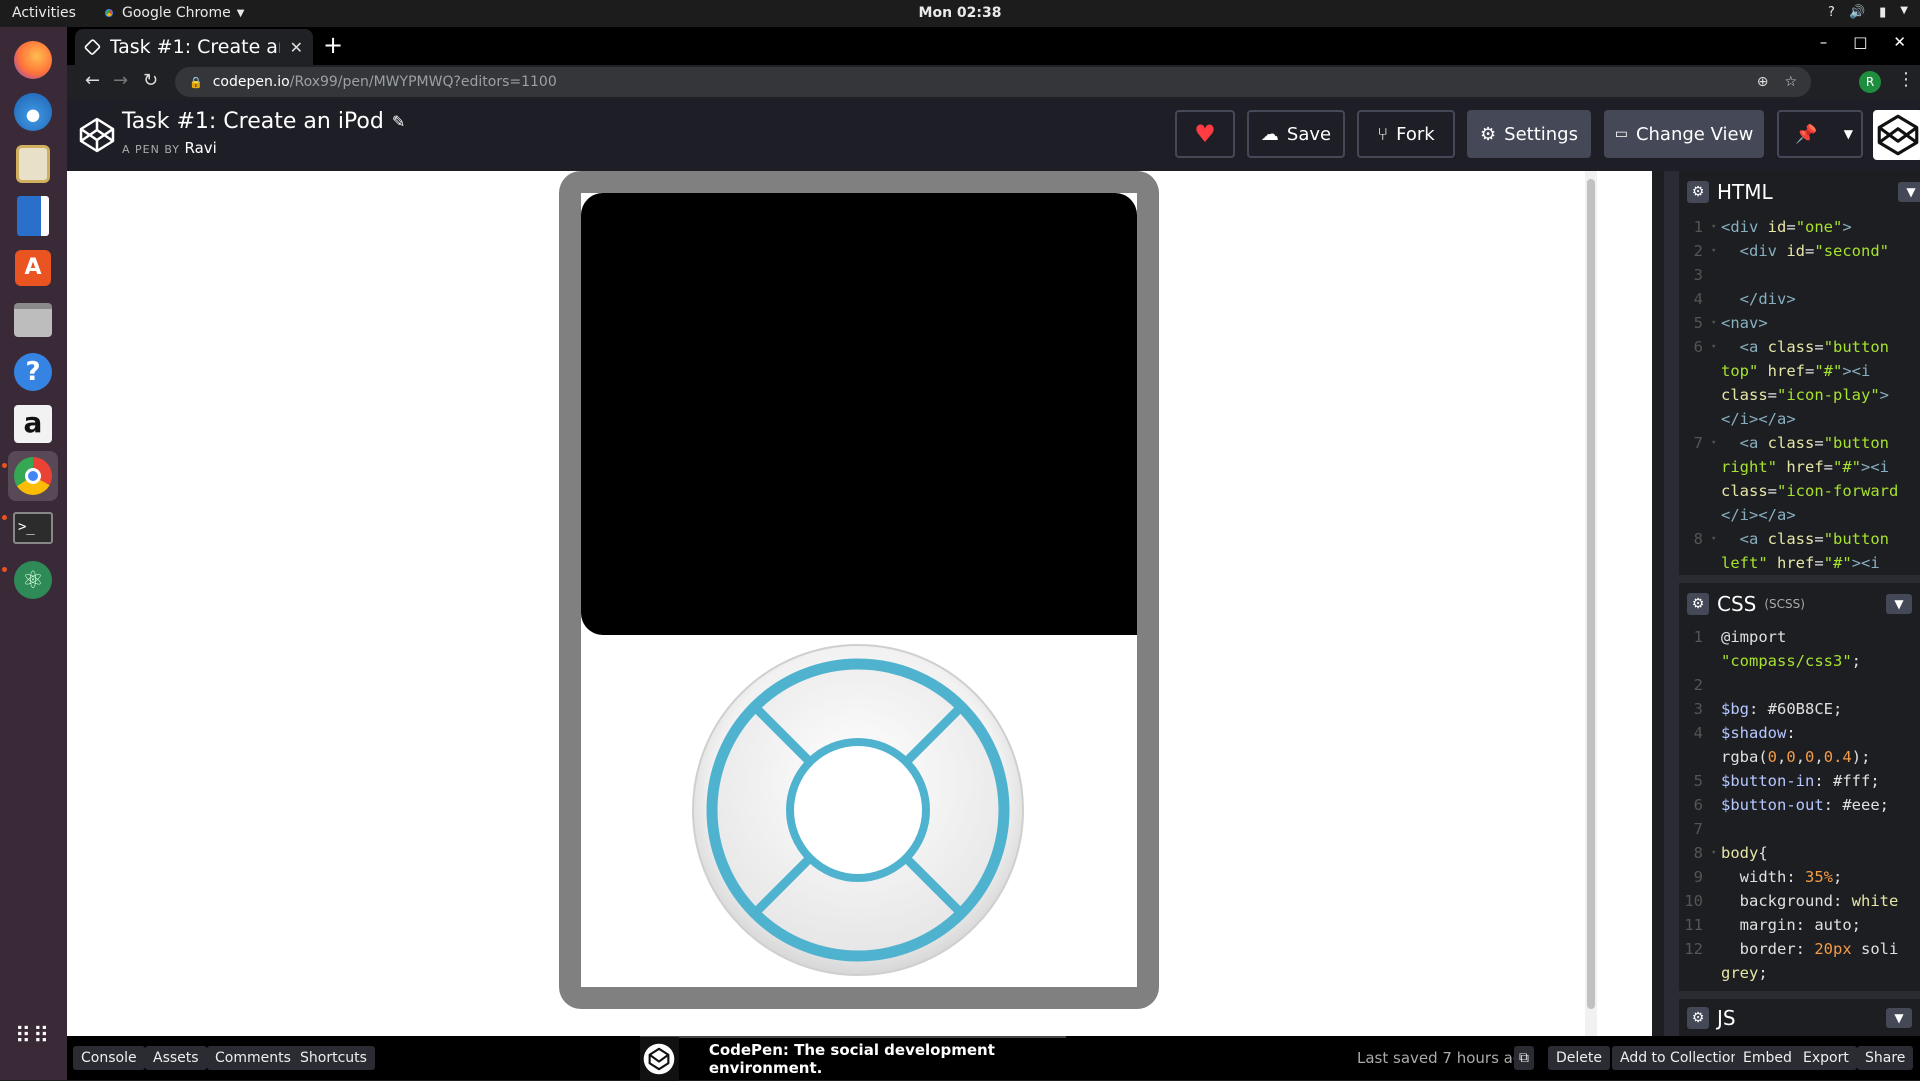  I want to click on battery-icon: ▮, so click(1882, 12).